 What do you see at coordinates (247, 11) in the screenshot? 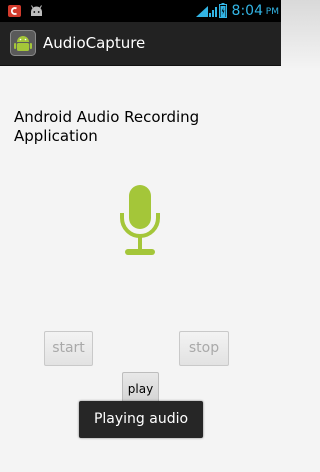
I see `status-time: 8:04` at bounding box center [247, 11].